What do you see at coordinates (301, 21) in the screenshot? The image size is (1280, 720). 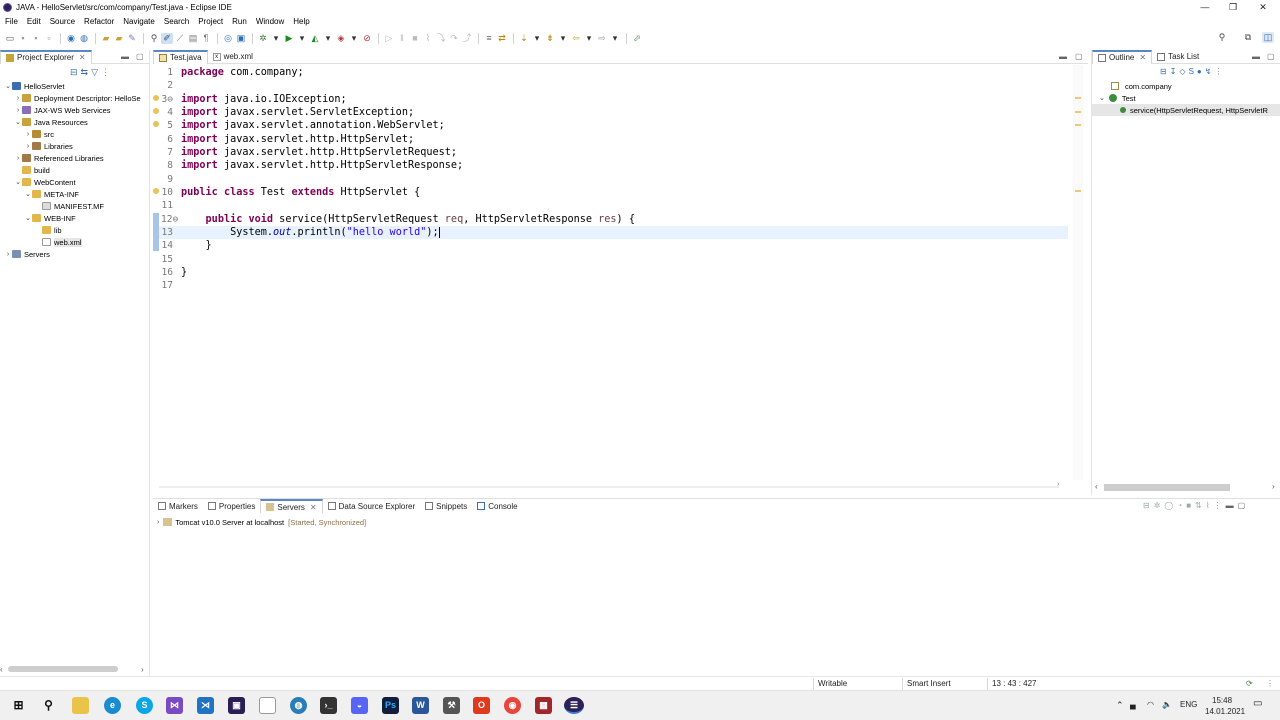 I see `menu-help: Help` at bounding box center [301, 21].